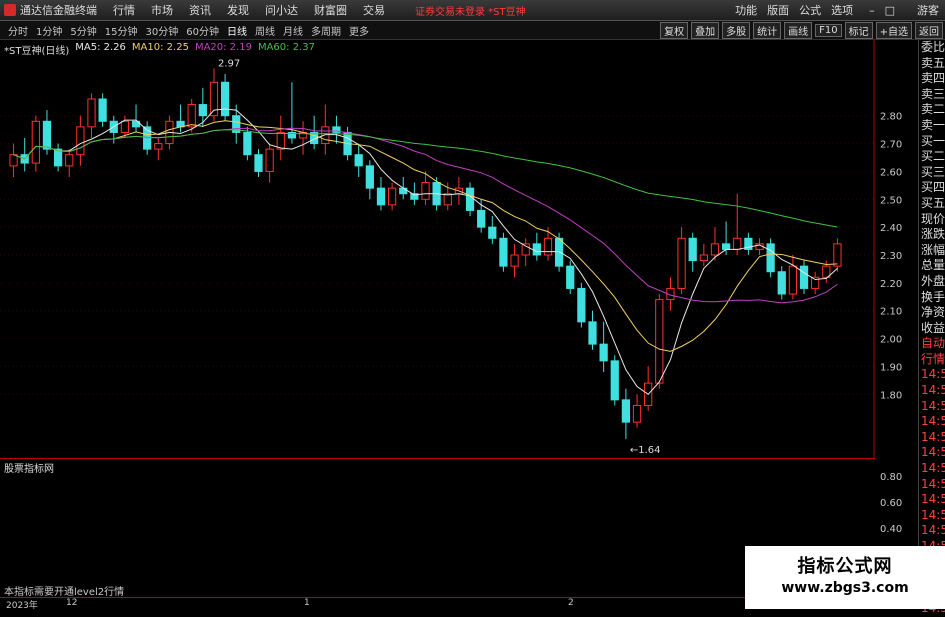 The image size is (945, 617). I want to click on indicator-title: 股票指标网, so click(29, 467).